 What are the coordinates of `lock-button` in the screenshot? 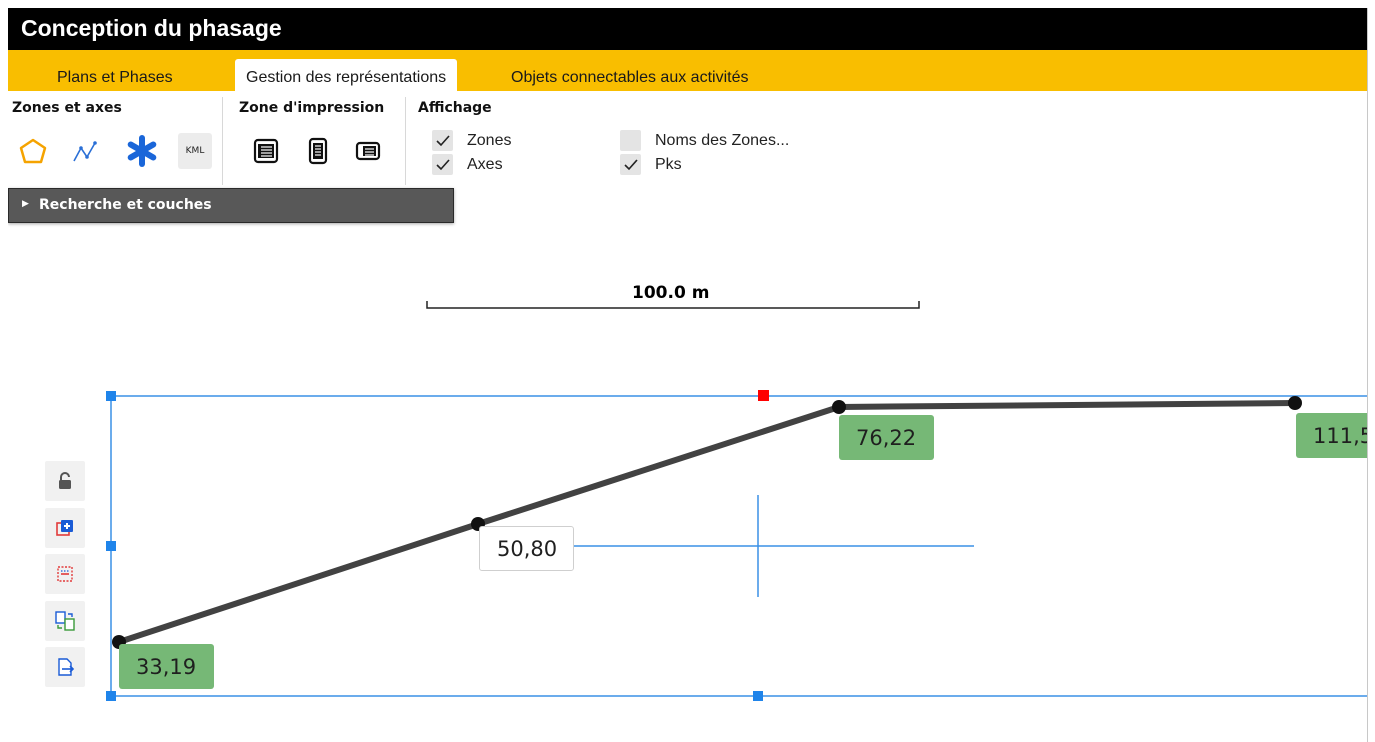 It's located at (65, 481).